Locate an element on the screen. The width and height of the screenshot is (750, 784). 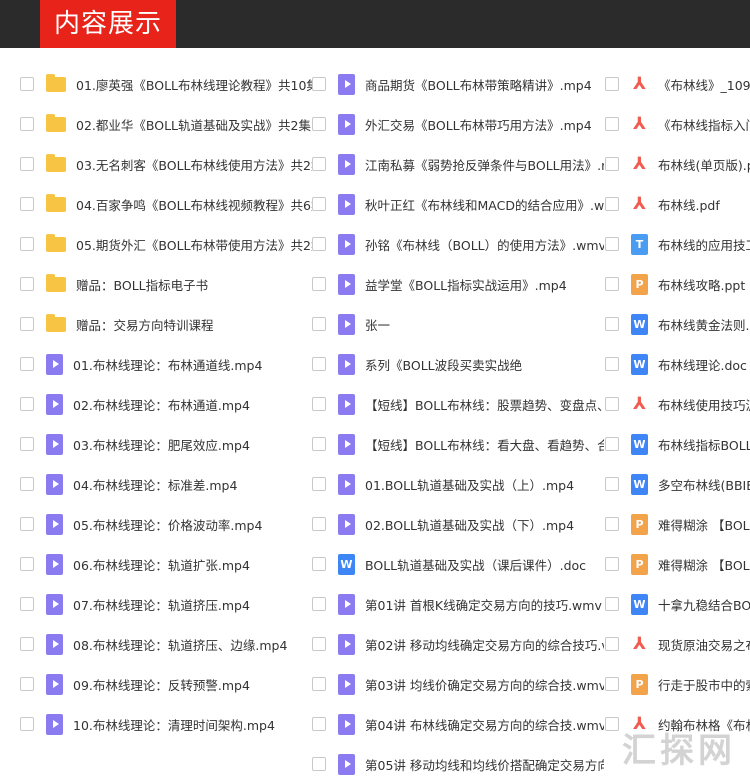
file-row: 【短线】BOLL布林线：看大盘、看趋势、合 is located at coordinates (458, 444).